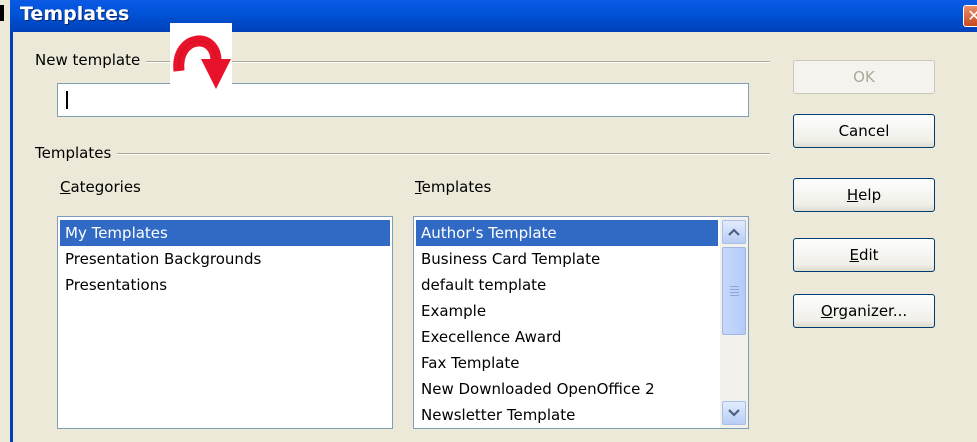 The image size is (977, 442). What do you see at coordinates (456, 187) in the screenshot?
I see `templates-label-text: emplates` at bounding box center [456, 187].